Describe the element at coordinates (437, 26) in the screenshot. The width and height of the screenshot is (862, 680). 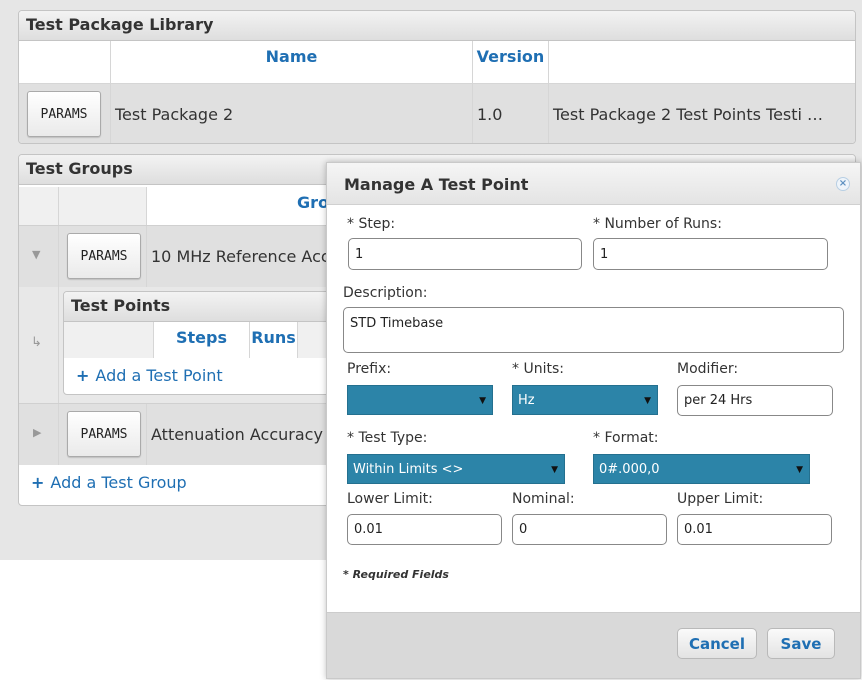
I see `library-title: Test Package Library` at that location.